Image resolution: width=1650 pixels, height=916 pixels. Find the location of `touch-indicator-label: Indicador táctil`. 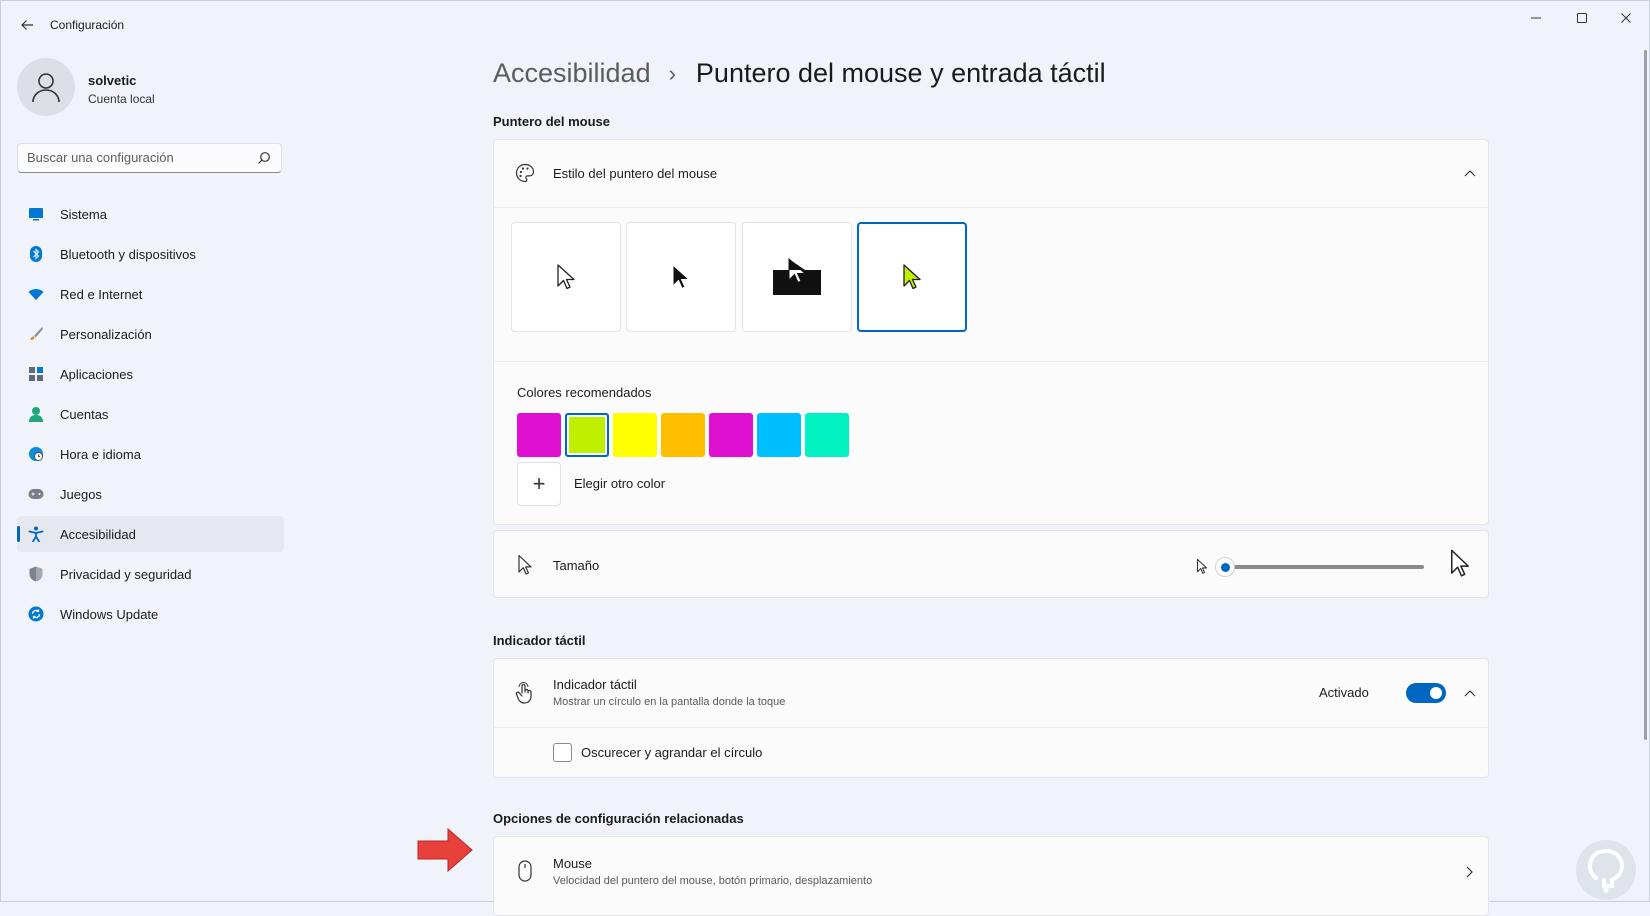

touch-indicator-label: Indicador táctil is located at coordinates (595, 684).